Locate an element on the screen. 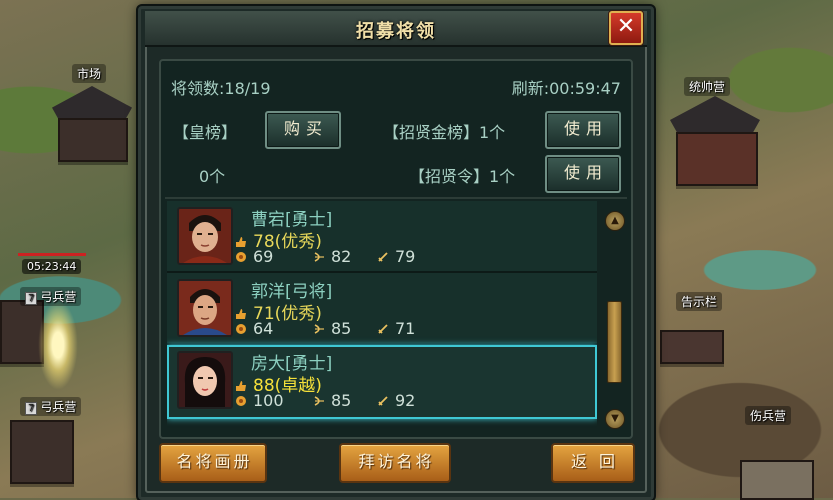  female-warrior-portrait-icon is located at coordinates (205, 380).